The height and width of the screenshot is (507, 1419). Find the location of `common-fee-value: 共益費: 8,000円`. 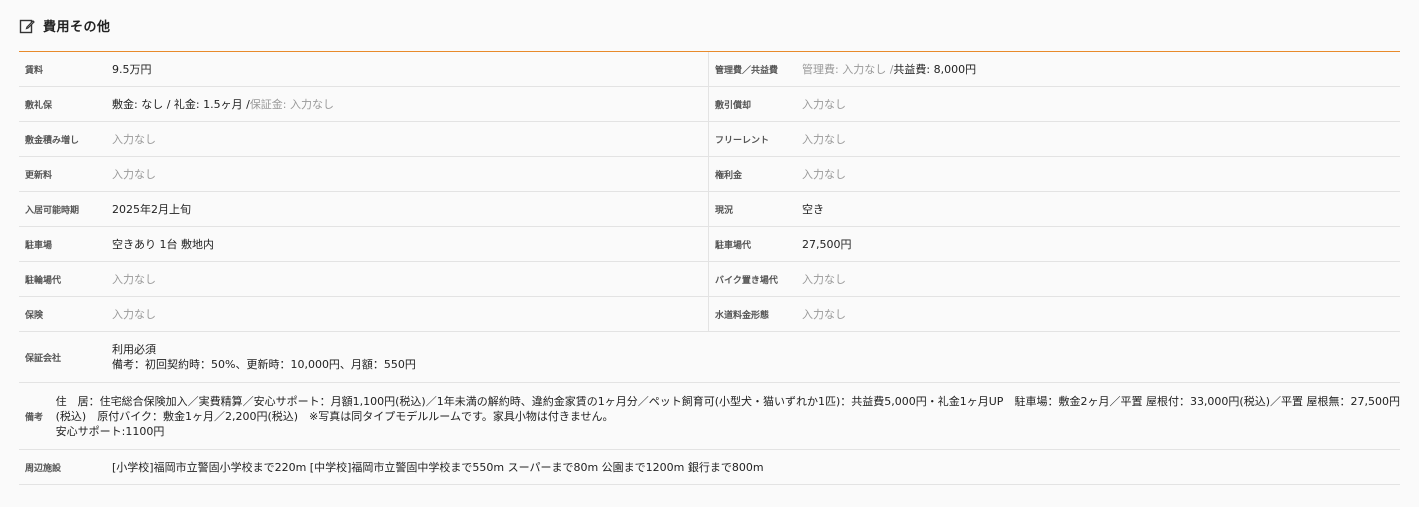

common-fee-value: 共益費: 8,000円 is located at coordinates (935, 69).